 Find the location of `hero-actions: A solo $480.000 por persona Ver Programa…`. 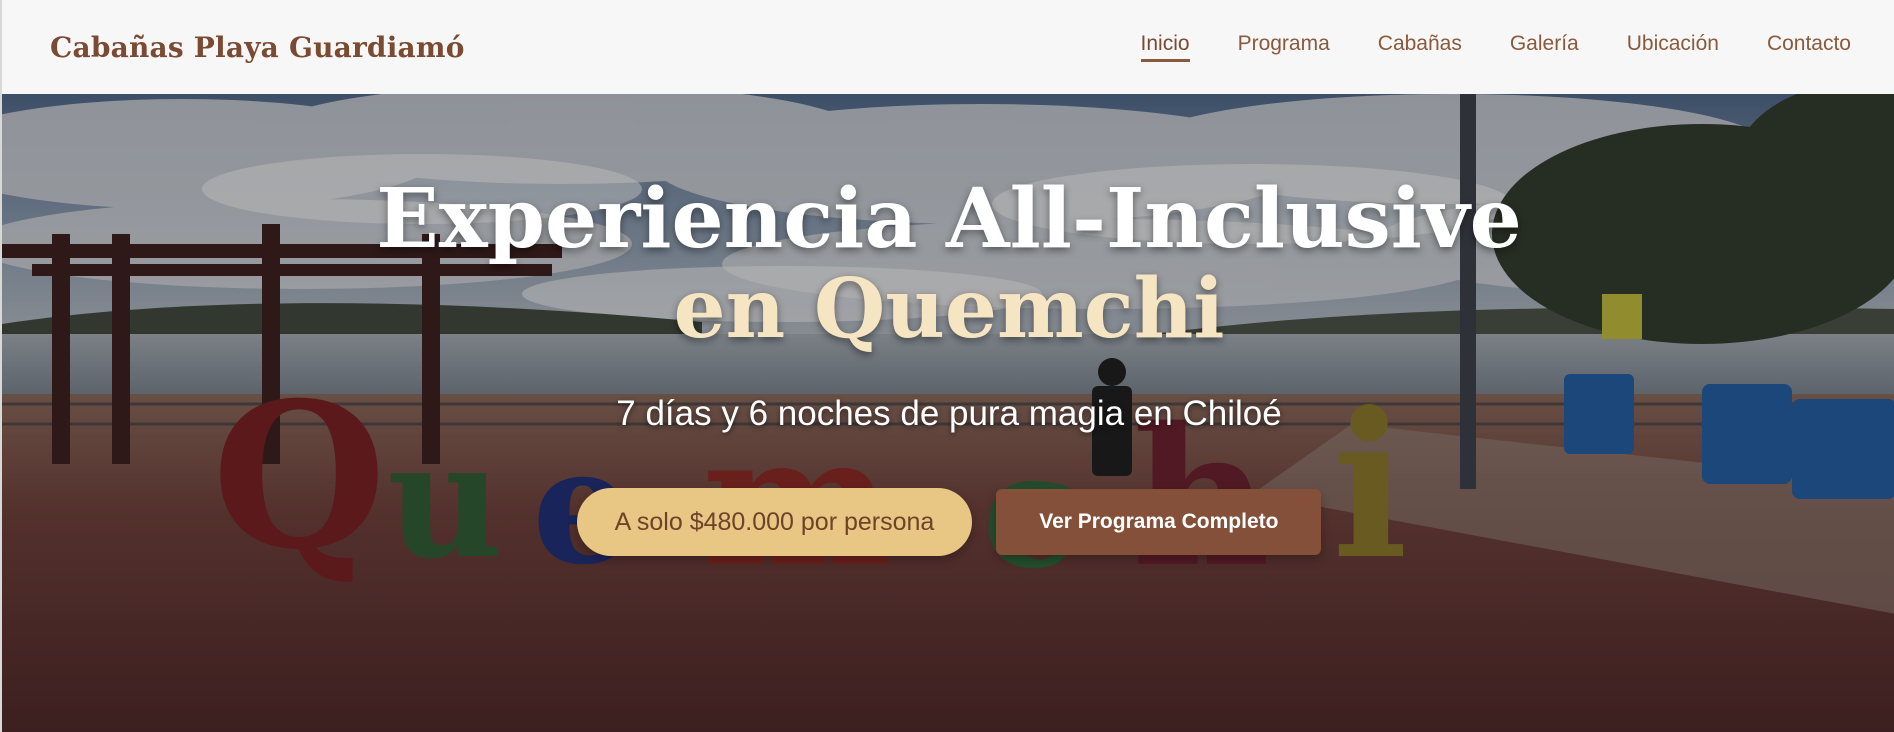

hero-actions: A solo $480.000 por persona Ver Programa… is located at coordinates (948, 522).